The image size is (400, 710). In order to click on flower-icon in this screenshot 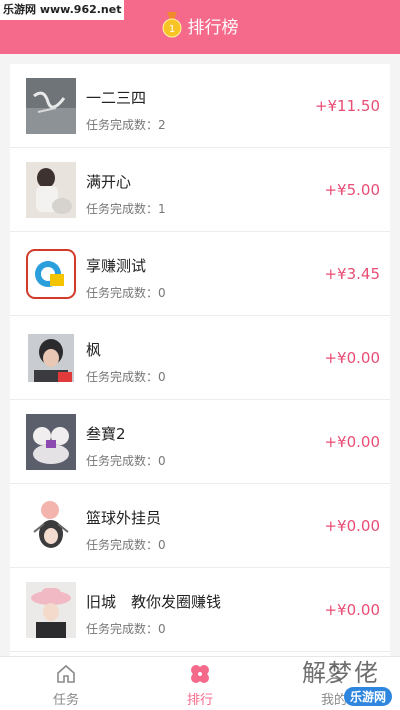, I will do `click(200, 674)`.